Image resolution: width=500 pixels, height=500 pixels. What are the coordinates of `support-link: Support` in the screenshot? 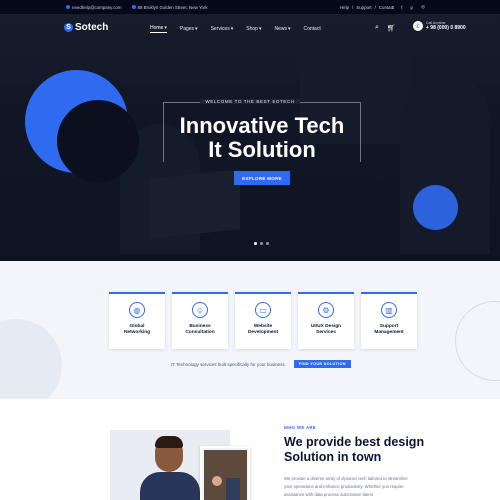 It's located at (363, 7).